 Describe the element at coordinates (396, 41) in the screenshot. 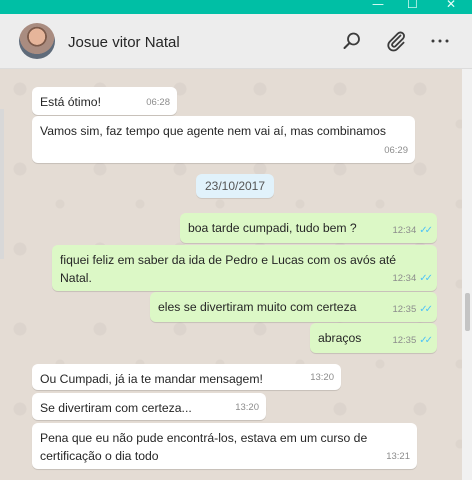

I see `attach-icon` at that location.